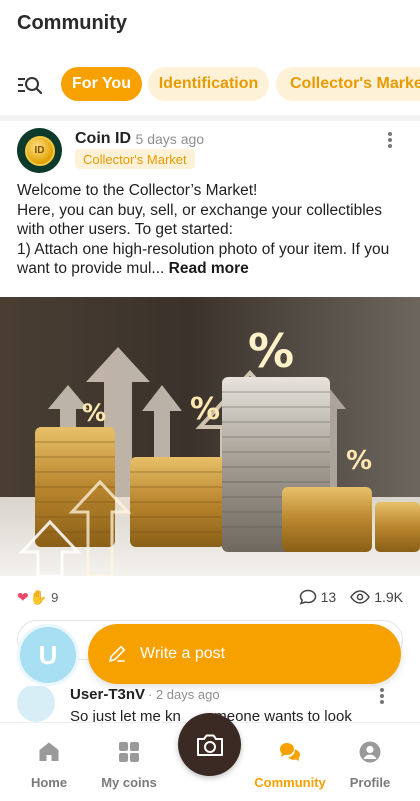 The image size is (420, 801). I want to click on profile-icon, so click(370, 752).